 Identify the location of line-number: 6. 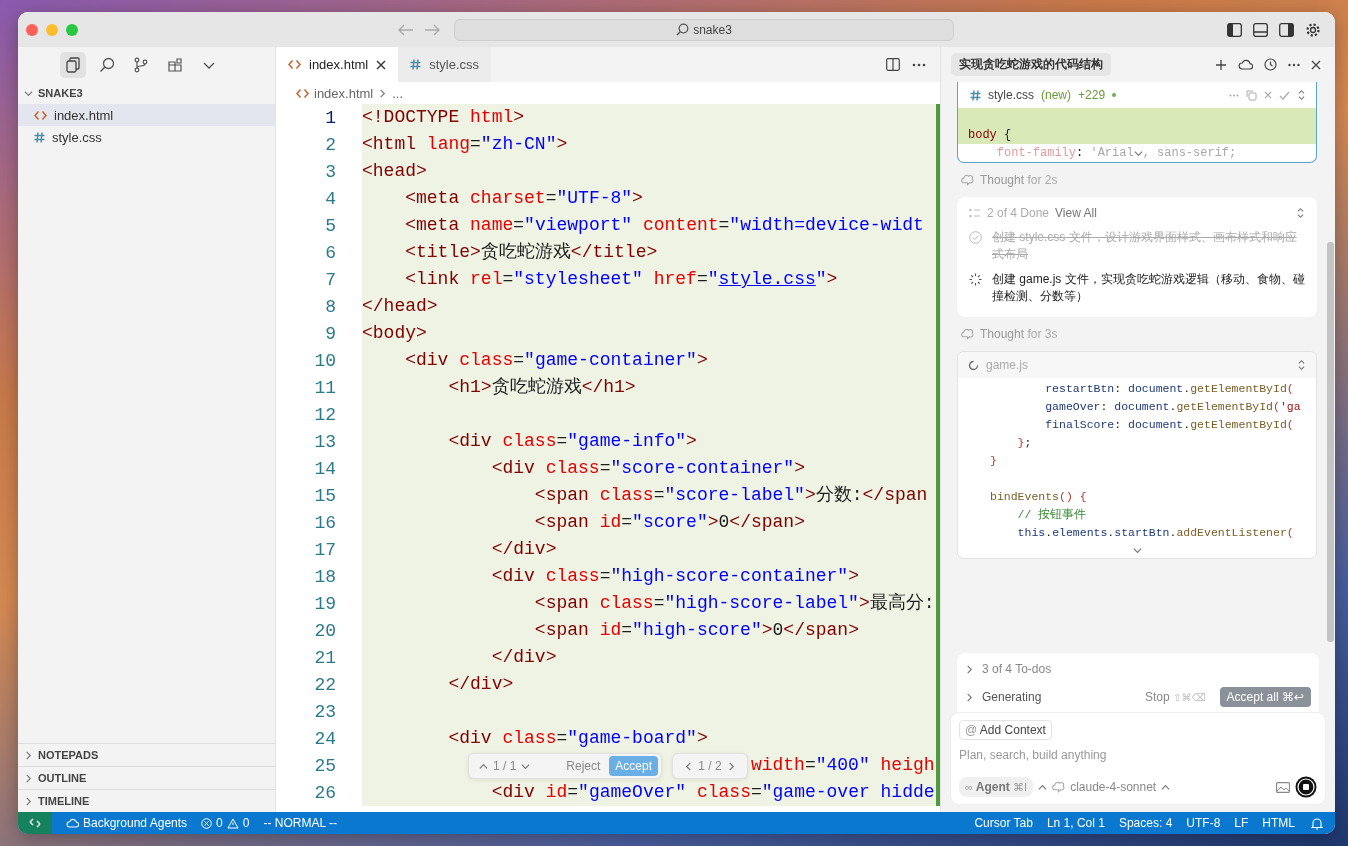
(330, 252).